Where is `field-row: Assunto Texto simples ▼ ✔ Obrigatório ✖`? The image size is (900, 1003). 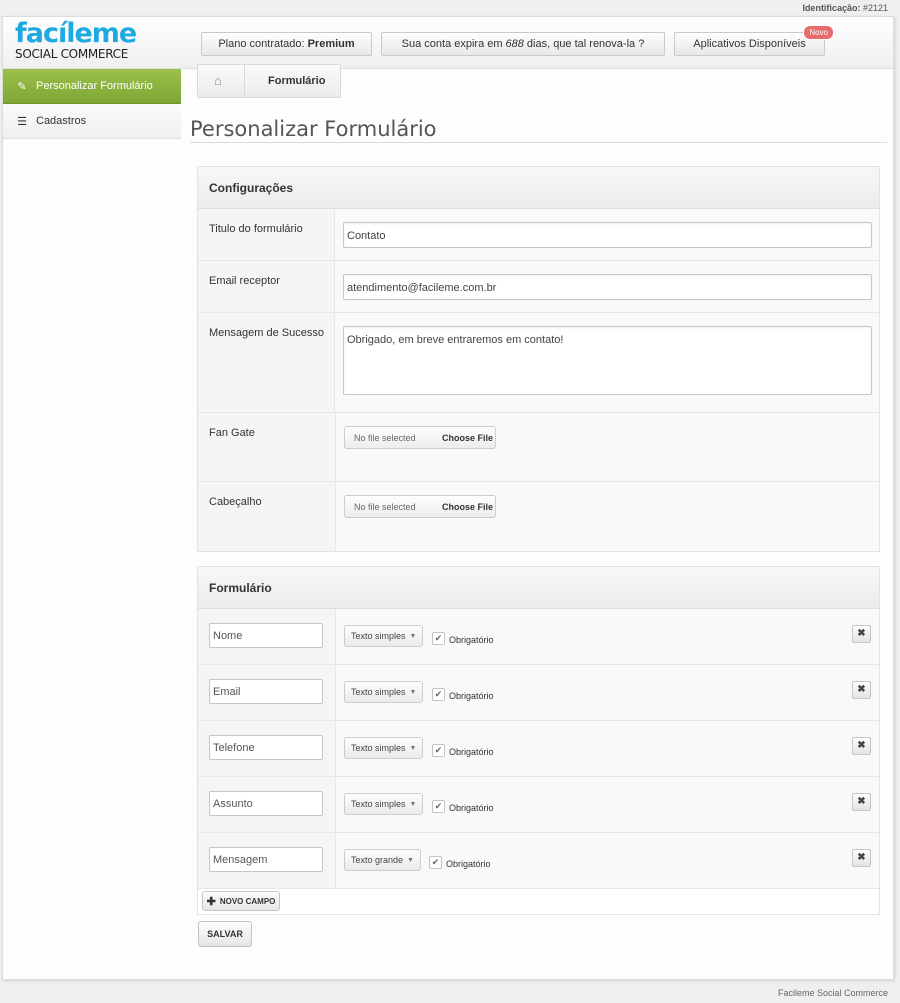
field-row: Assunto Texto simples ▼ ✔ Obrigatório ✖ is located at coordinates (538, 805).